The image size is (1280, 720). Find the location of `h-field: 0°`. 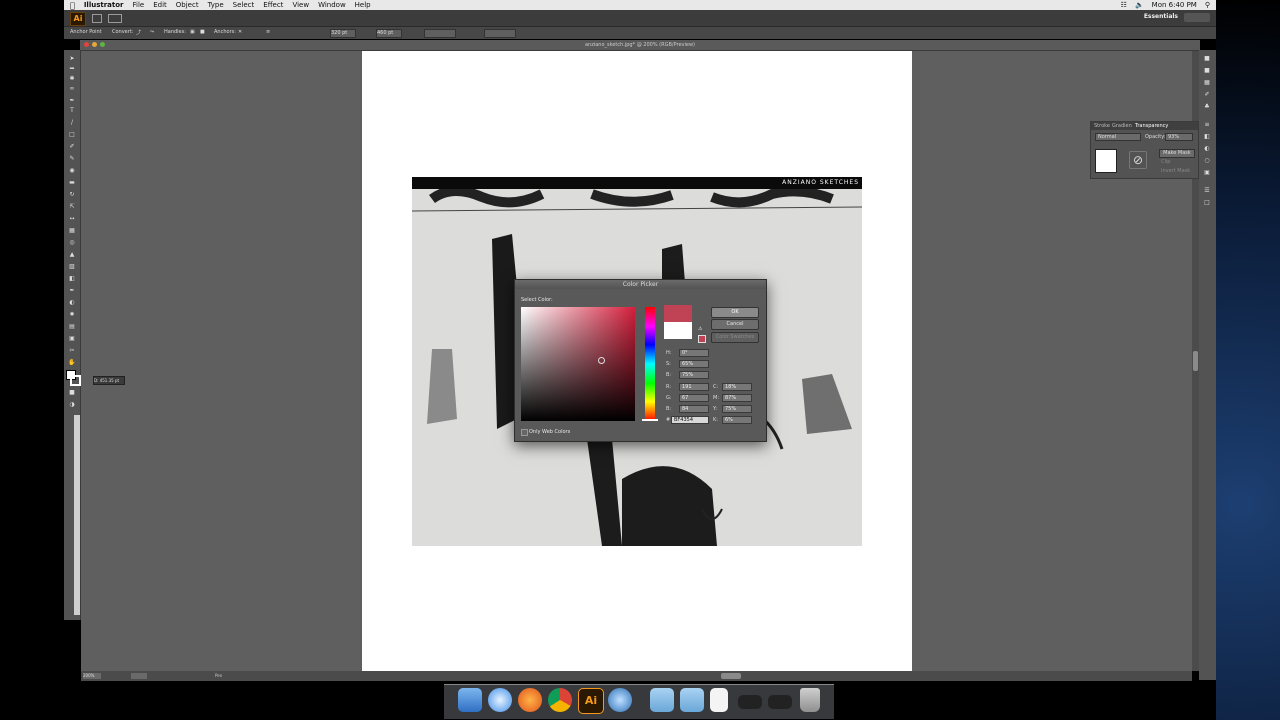

h-field: 0° is located at coordinates (694, 353).